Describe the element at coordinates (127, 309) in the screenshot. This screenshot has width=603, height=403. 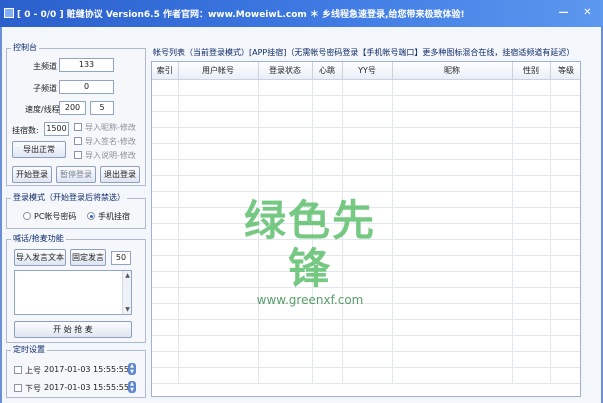
I see `scroll-down-icon: ▼` at that location.